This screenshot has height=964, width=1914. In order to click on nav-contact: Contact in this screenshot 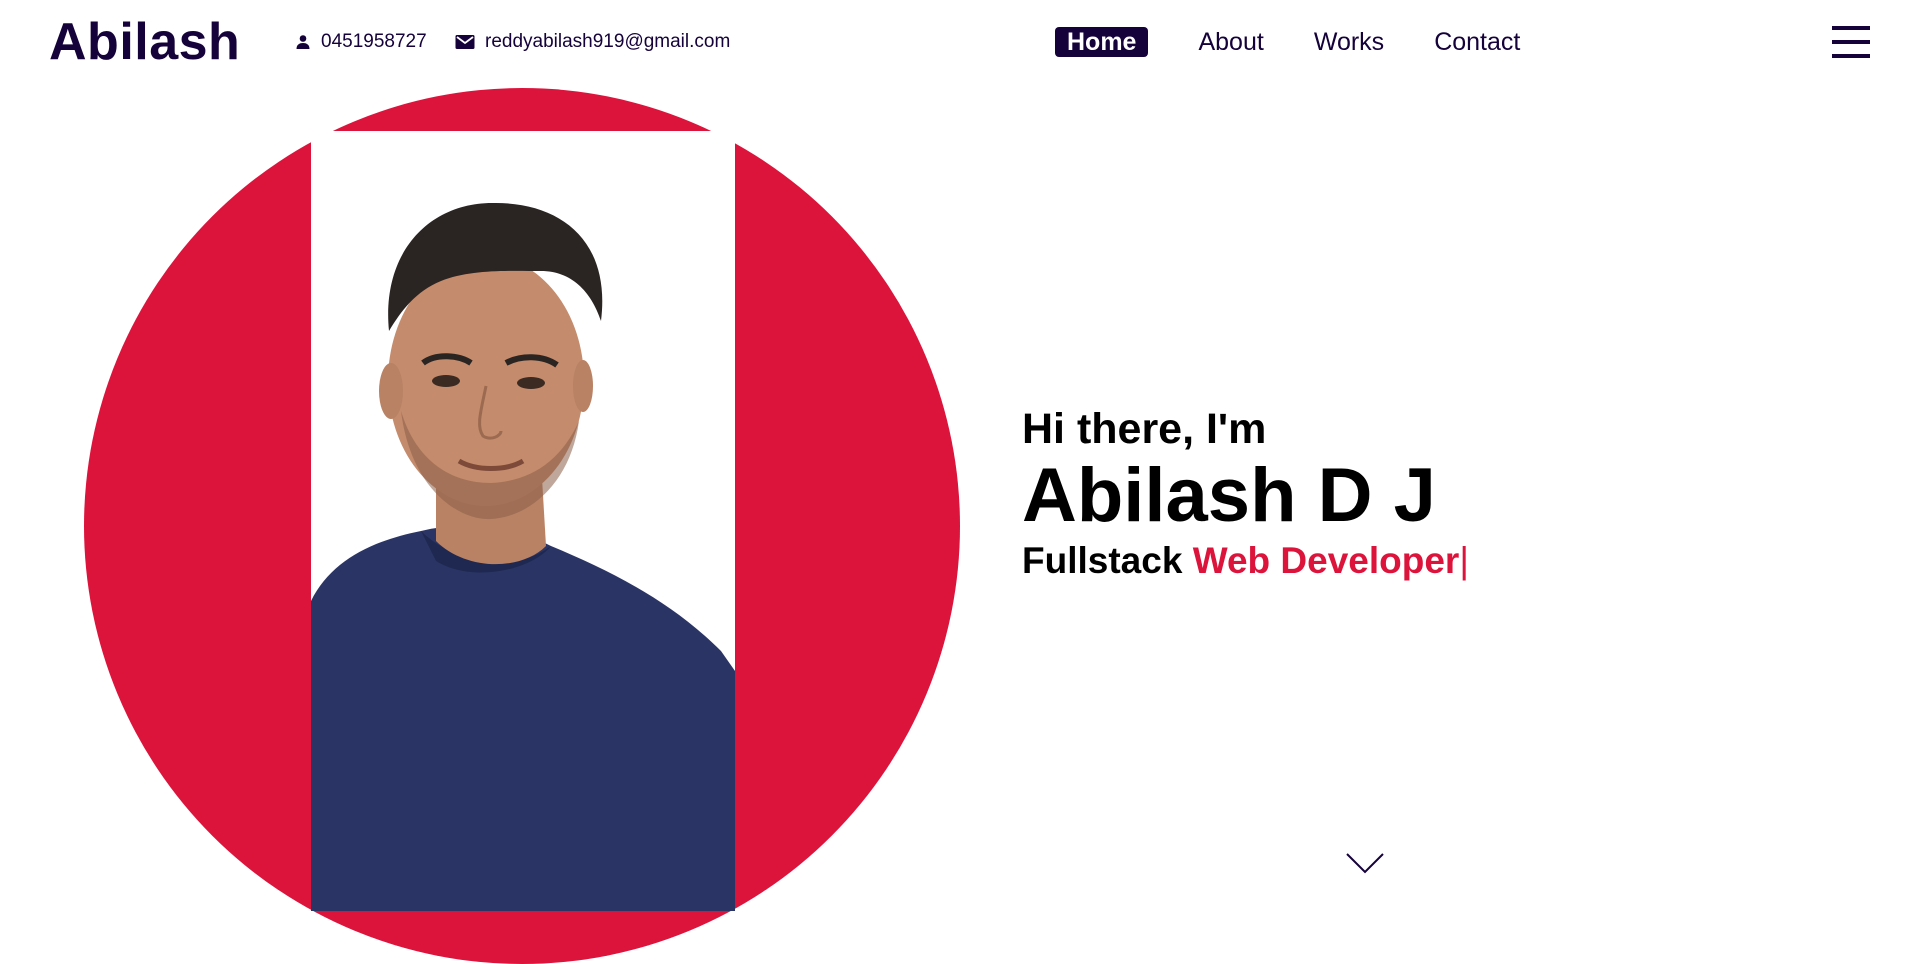, I will do `click(1477, 42)`.